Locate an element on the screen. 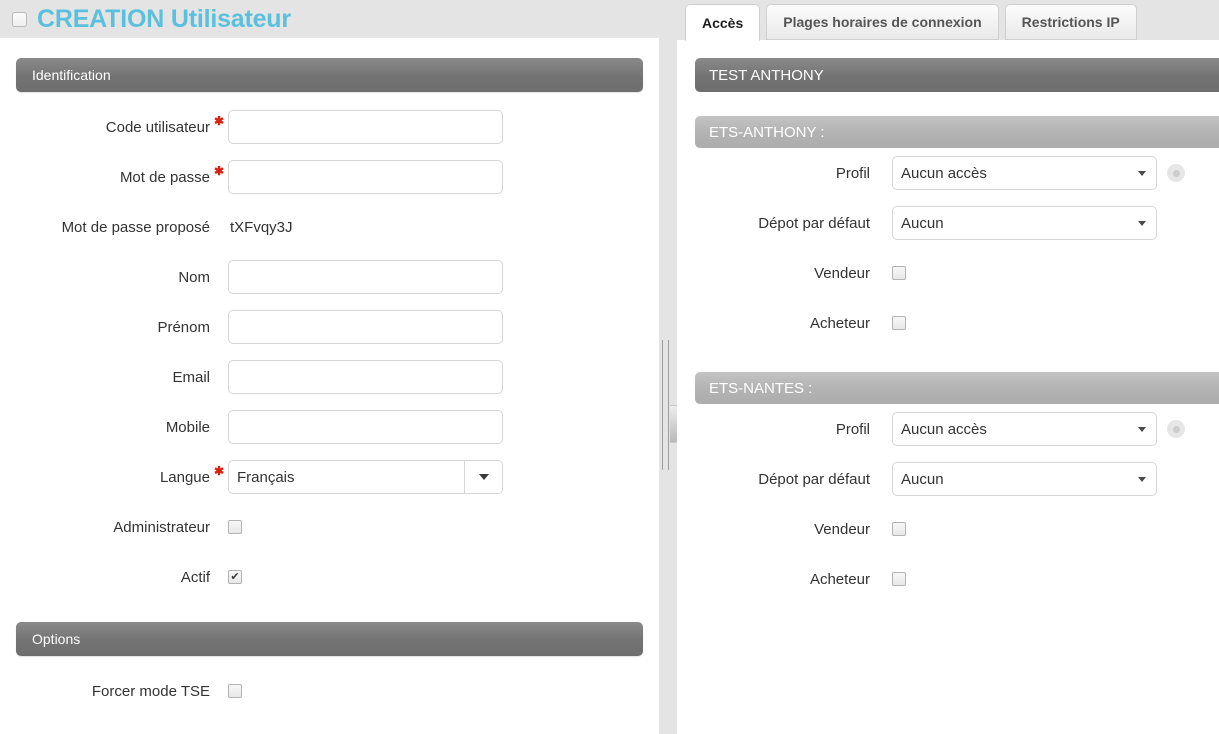  field-row-nom: Nom is located at coordinates (329, 277).